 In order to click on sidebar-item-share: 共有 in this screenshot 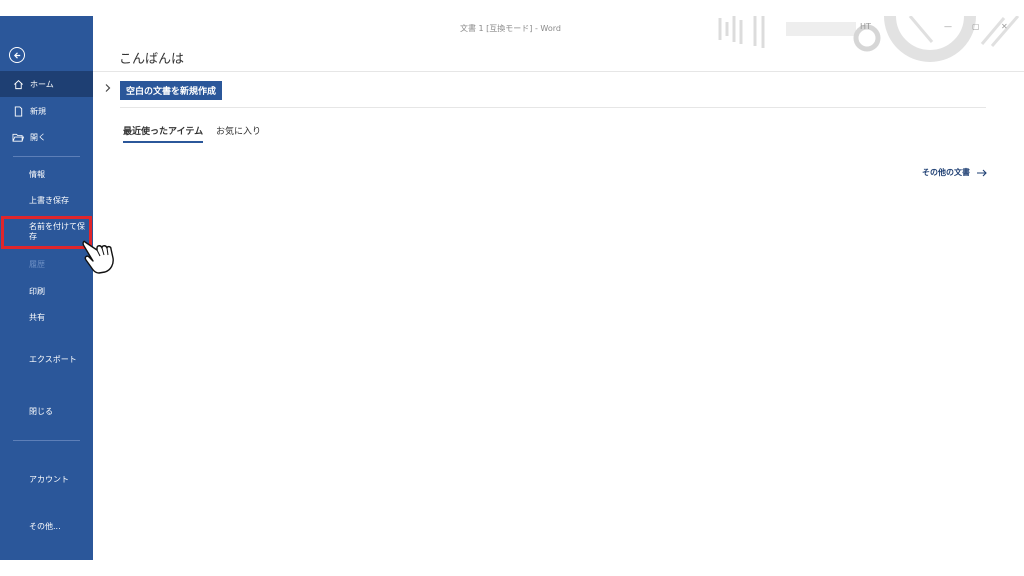, I will do `click(37, 318)`.